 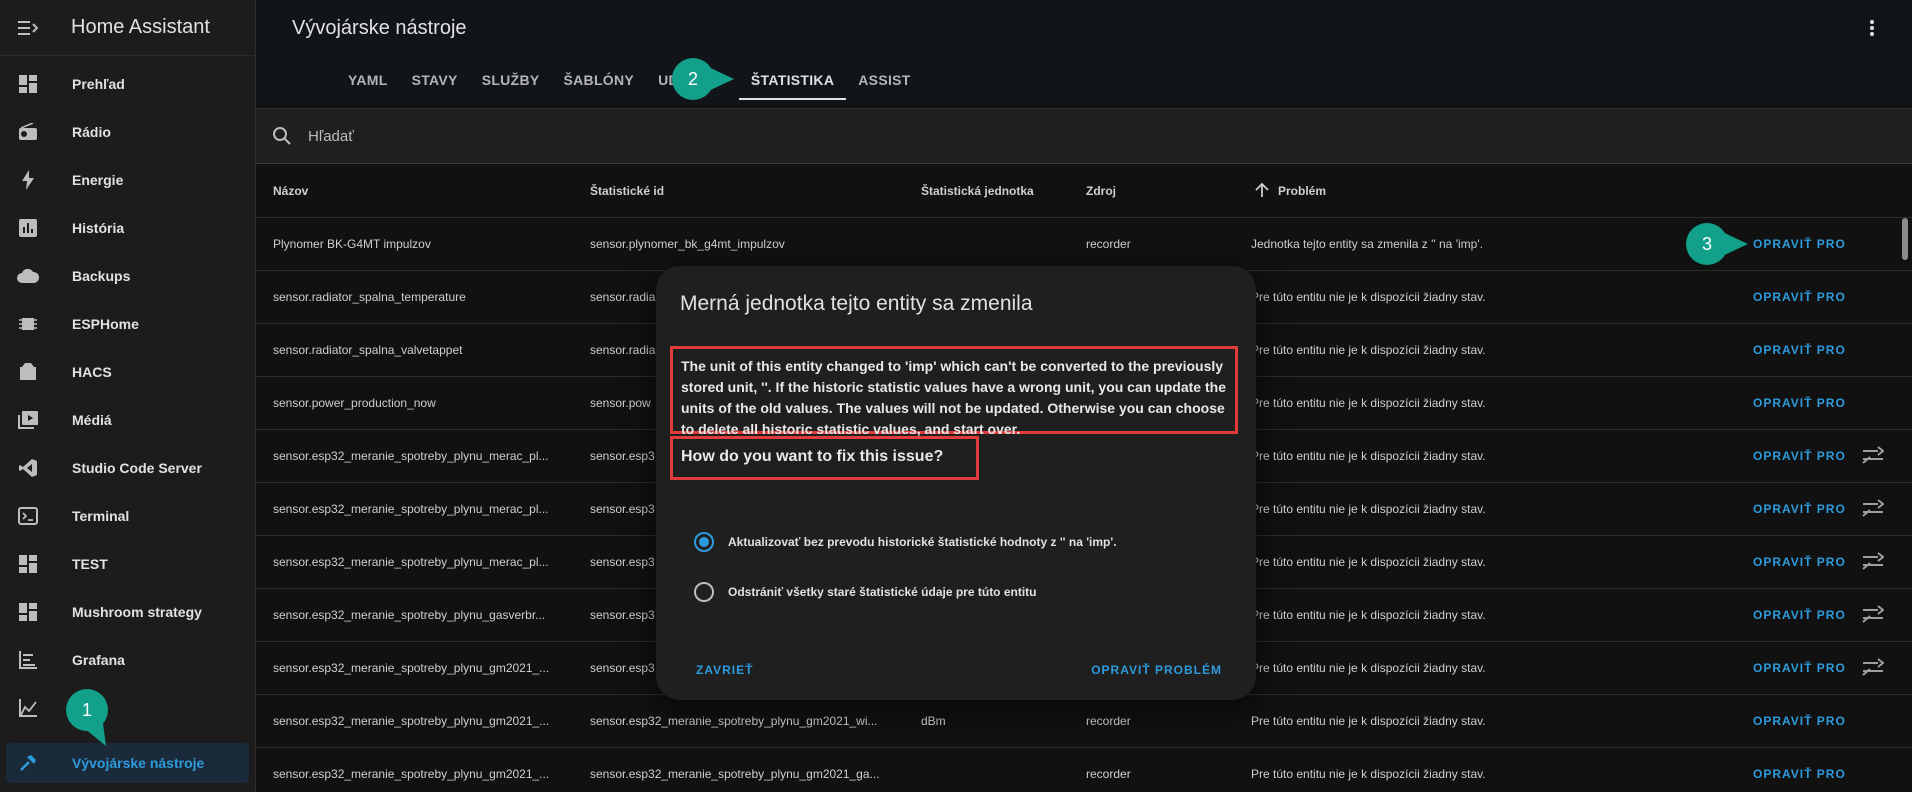 I want to click on menu-icon, so click(x=28, y=28).